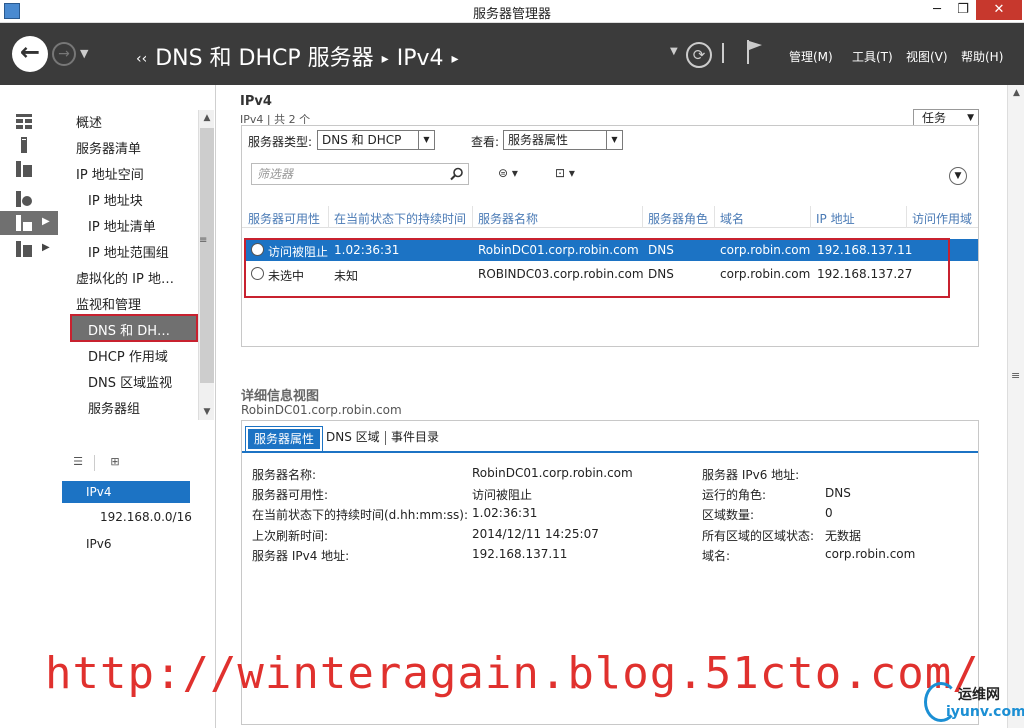  What do you see at coordinates (84, 53) in the screenshot?
I see `history-dropdown-icon: ▼` at bounding box center [84, 53].